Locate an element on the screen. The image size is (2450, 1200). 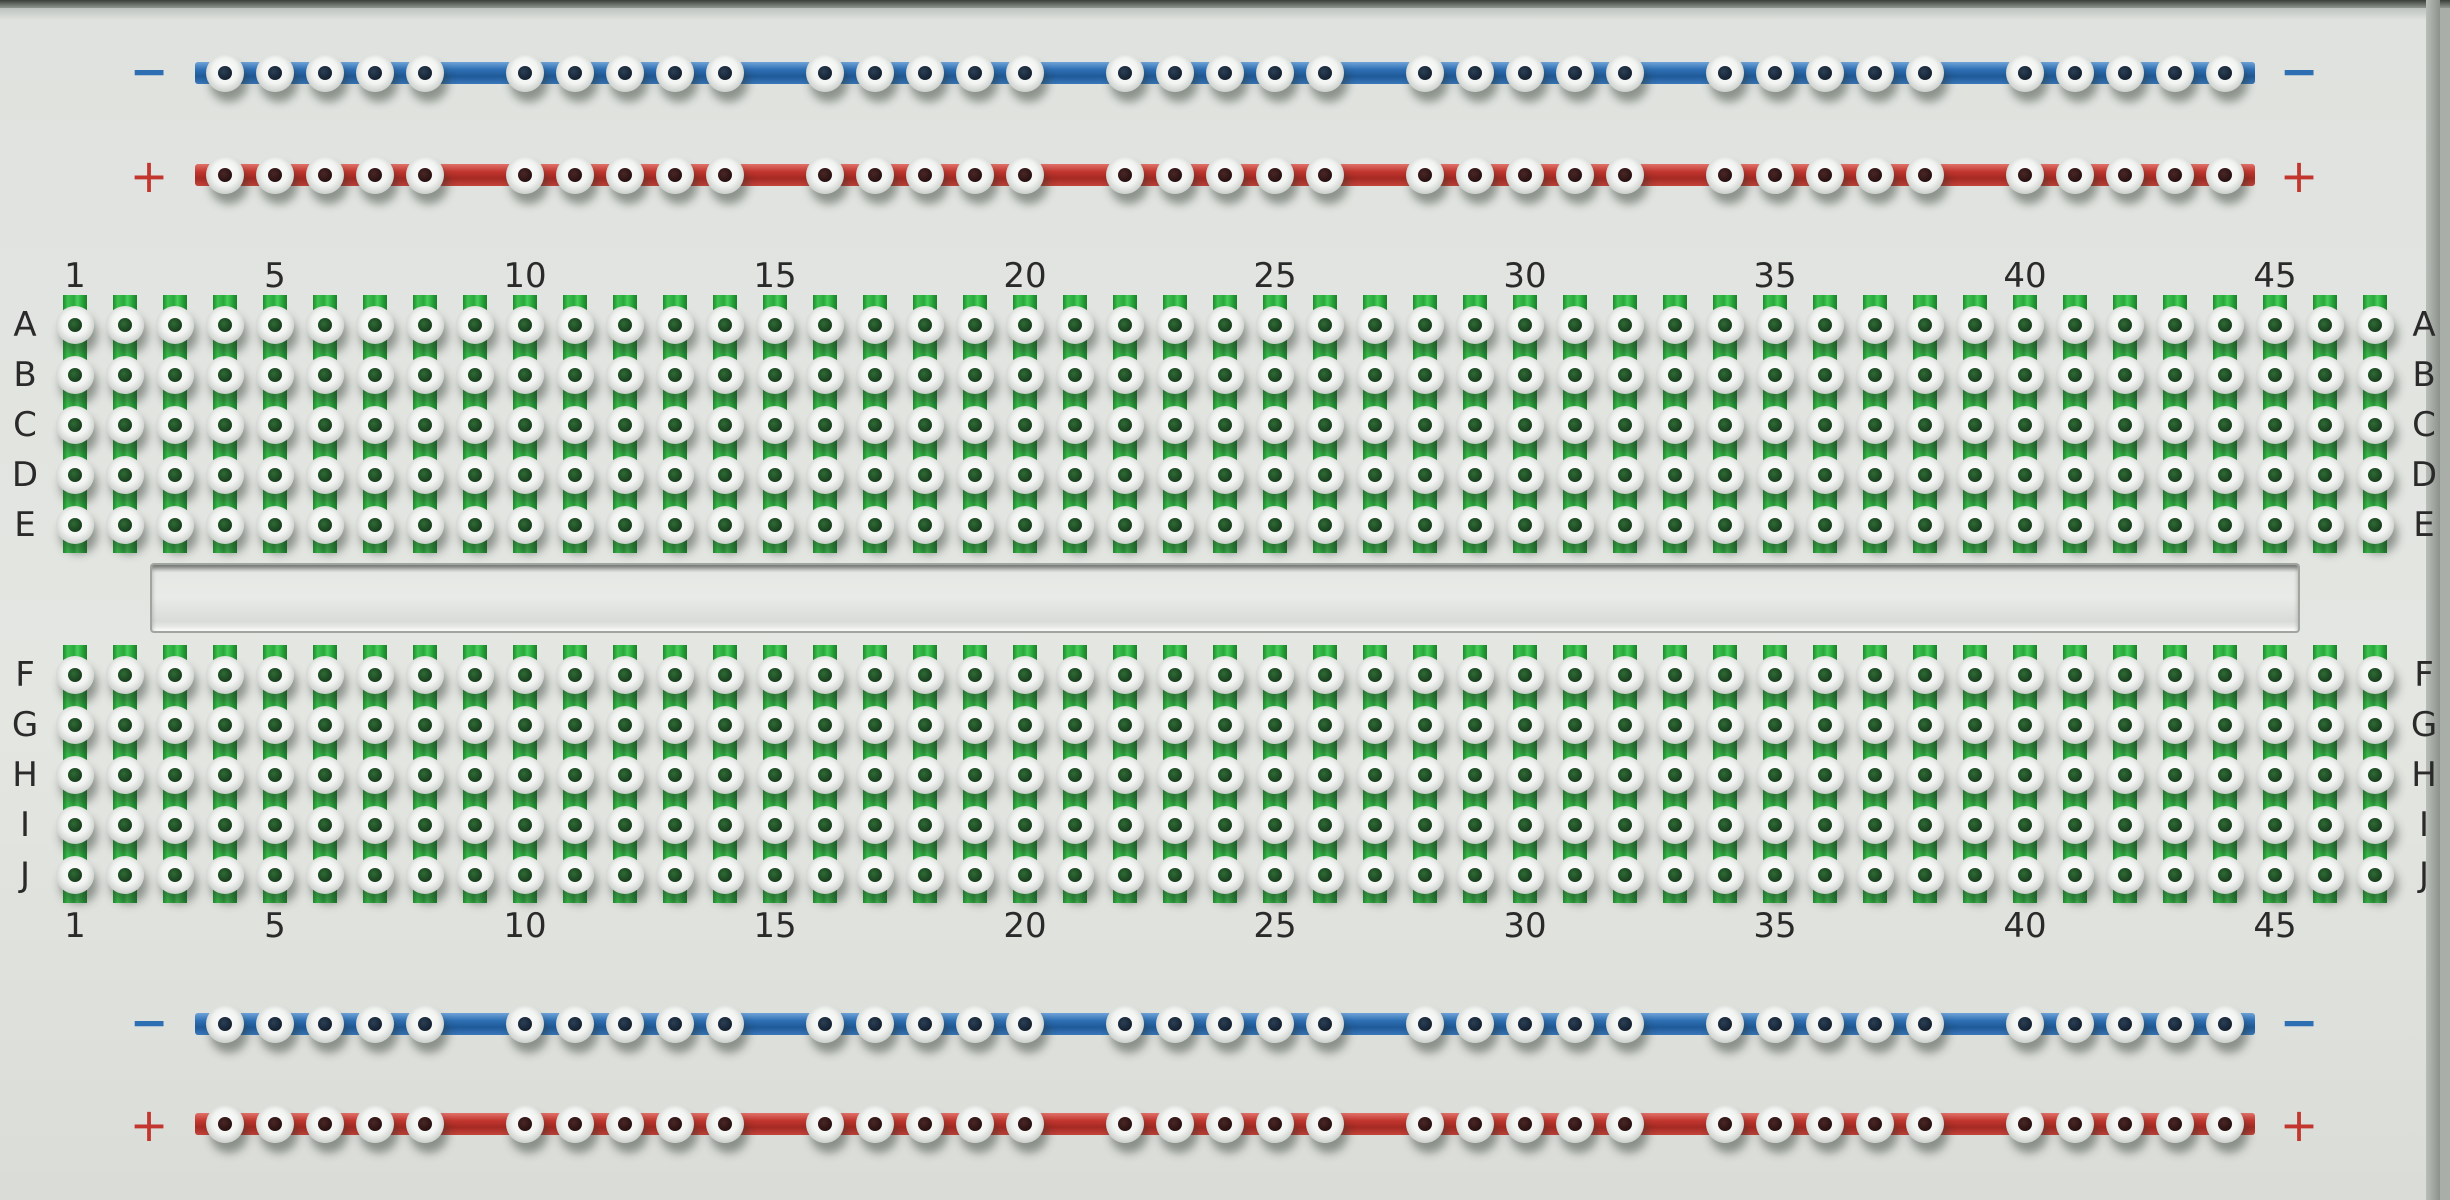
terminal-hole-A4 is located at coordinates (225, 325).